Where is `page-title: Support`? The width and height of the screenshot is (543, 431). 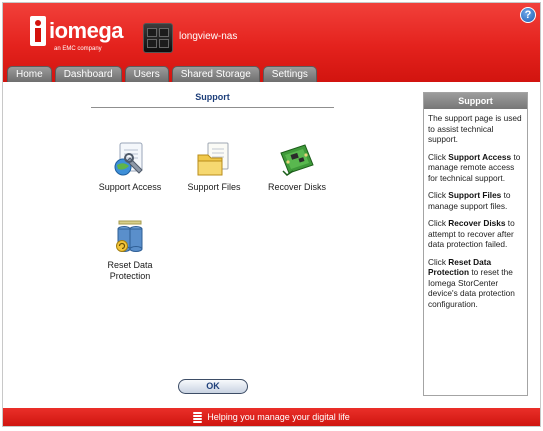
page-title: Support is located at coordinates (212, 97).